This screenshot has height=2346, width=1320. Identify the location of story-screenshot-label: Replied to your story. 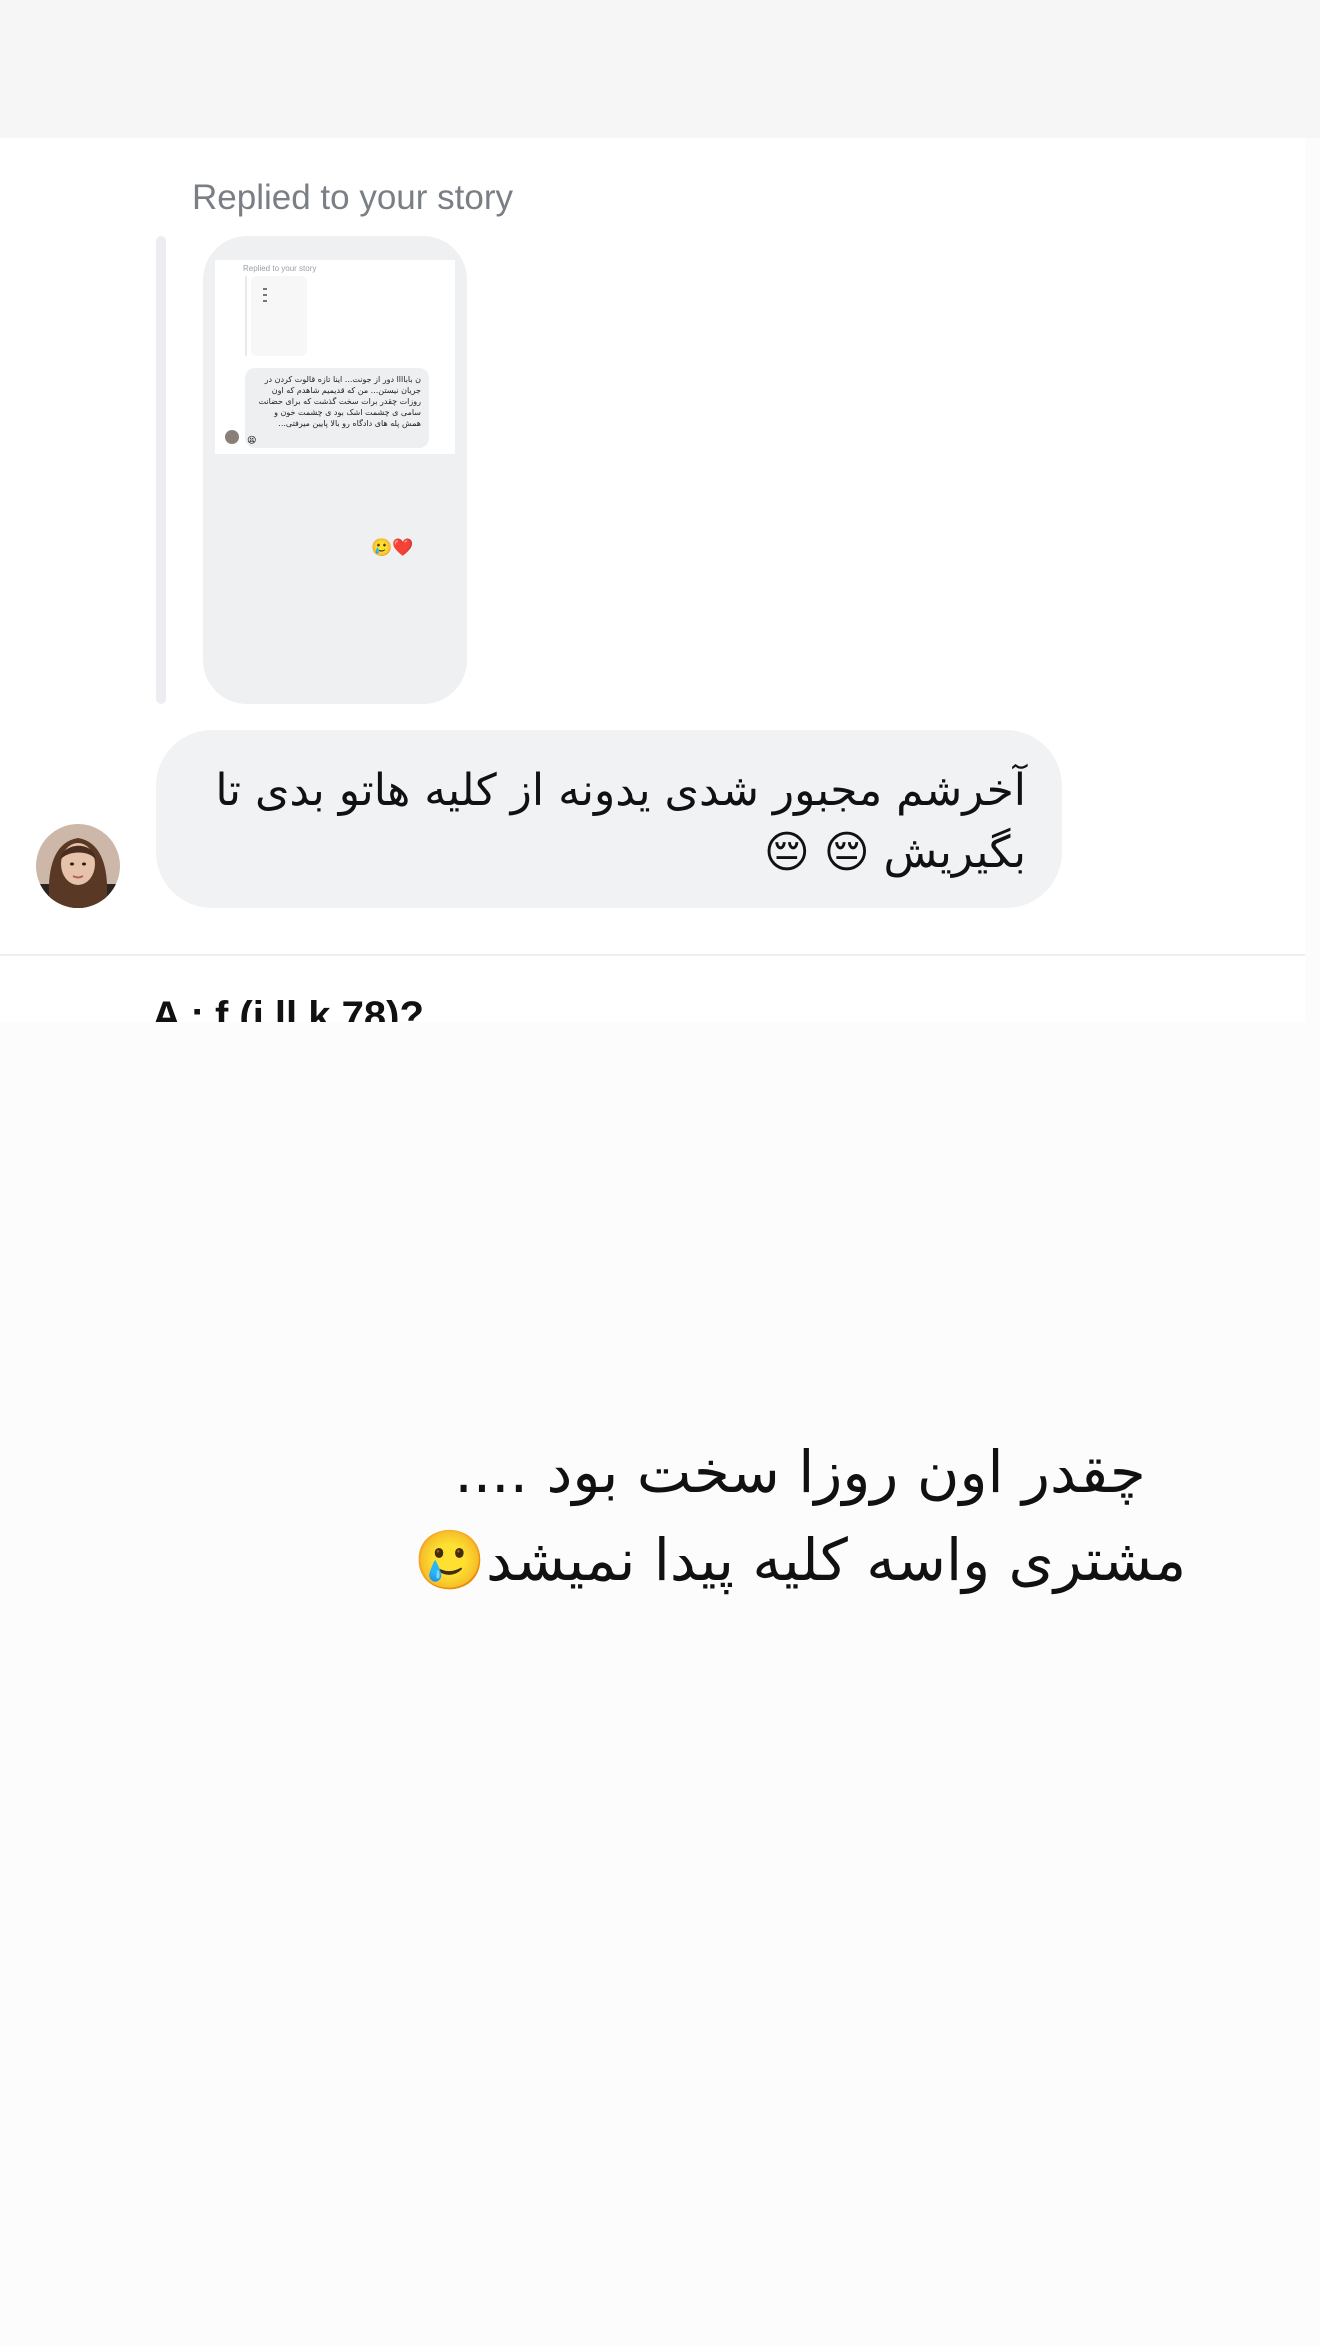
(280, 268).